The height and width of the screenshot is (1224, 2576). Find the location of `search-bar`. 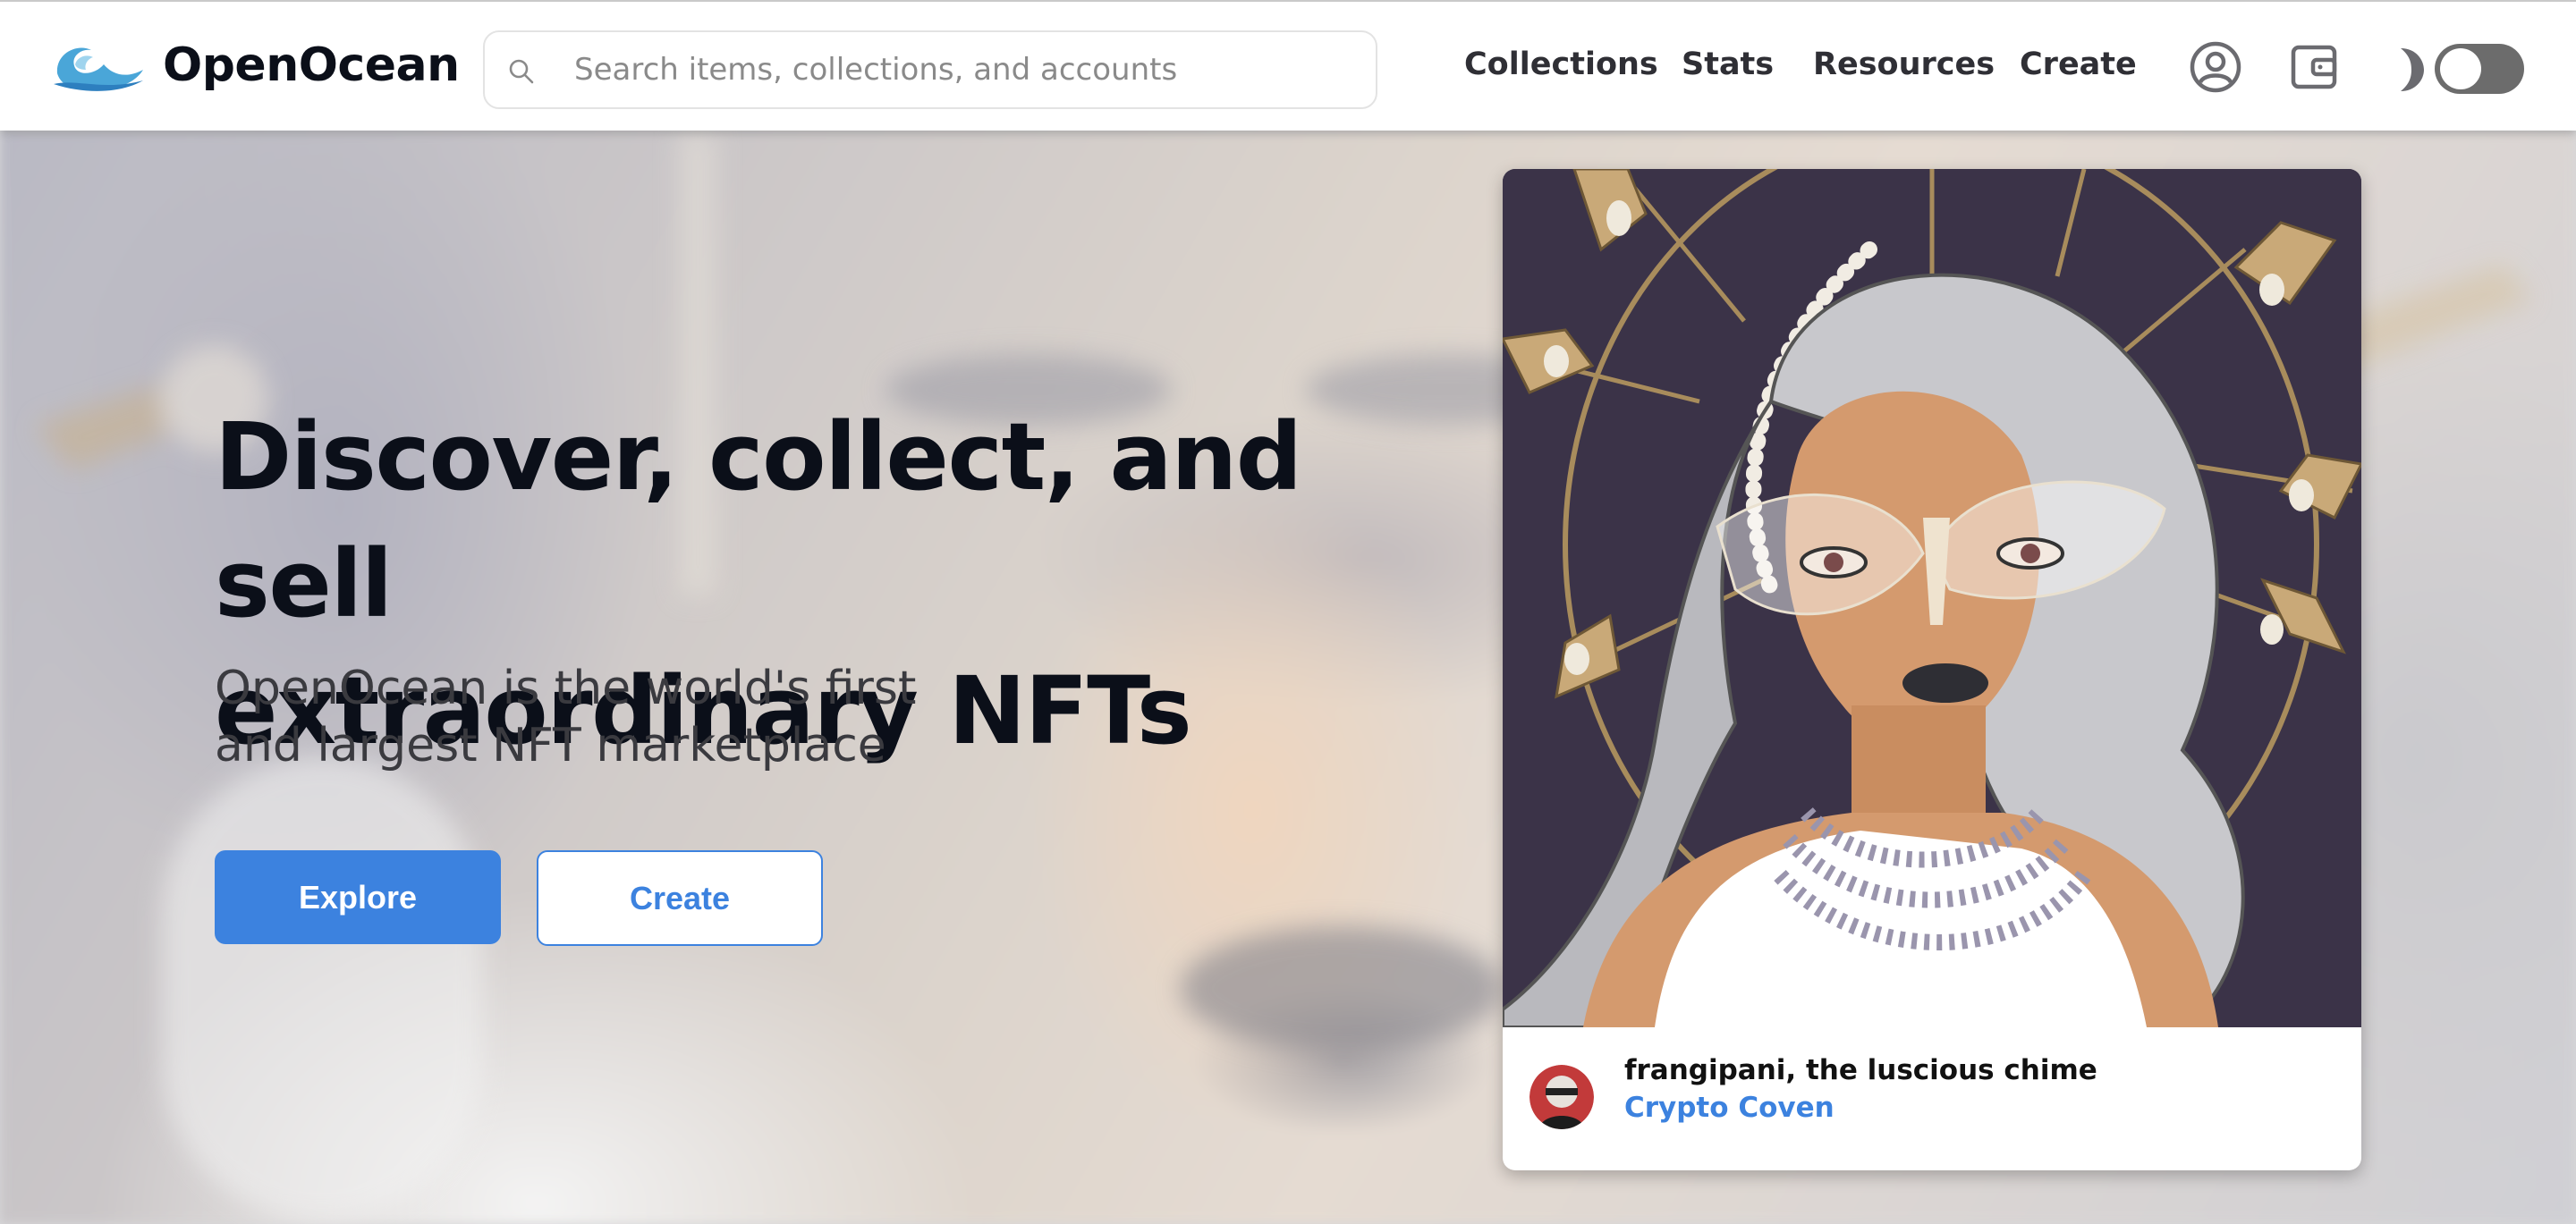

search-bar is located at coordinates (930, 69).